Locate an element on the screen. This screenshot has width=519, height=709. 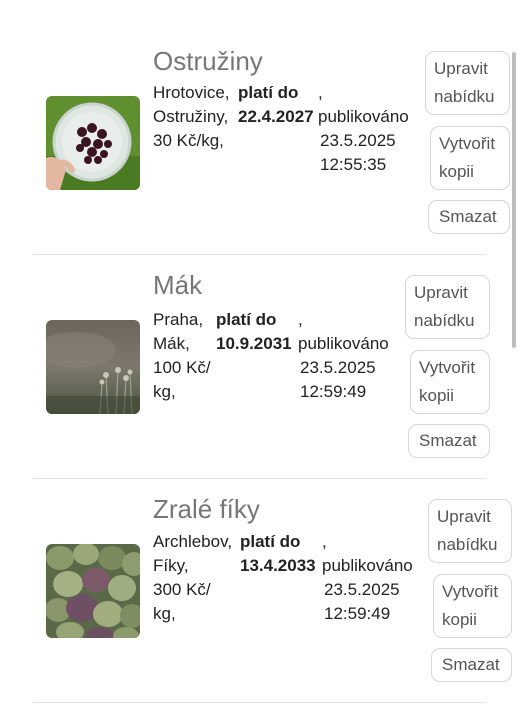
offer-published: , publikováno 23.5.2025 12:55:35 is located at coordinates (363, 129).